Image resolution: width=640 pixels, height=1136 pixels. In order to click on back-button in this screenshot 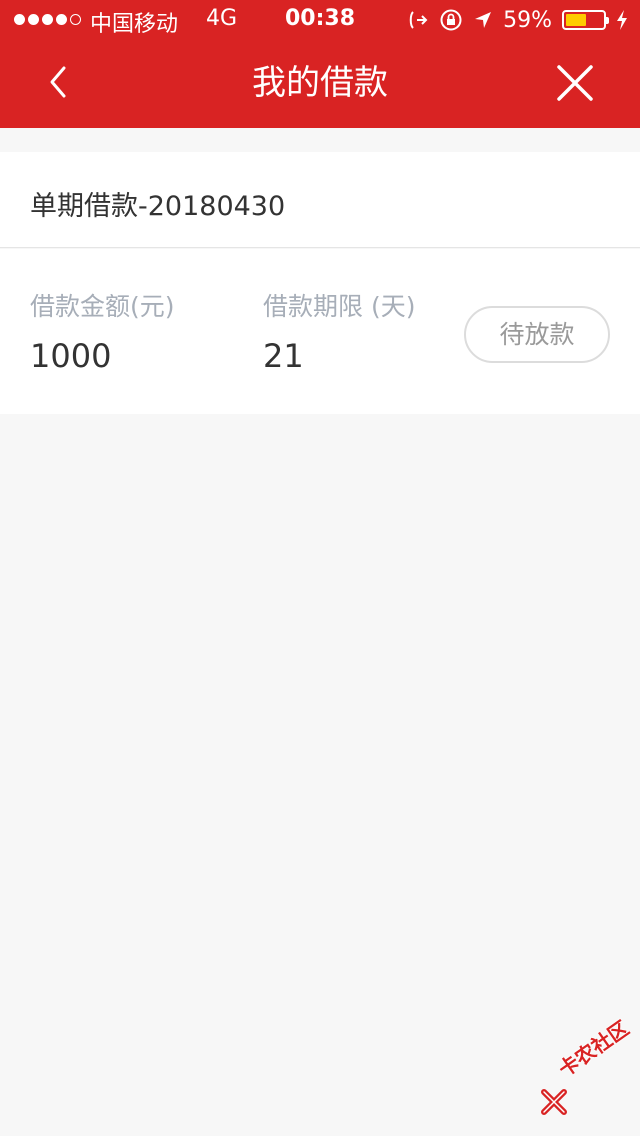, I will do `click(58, 82)`.